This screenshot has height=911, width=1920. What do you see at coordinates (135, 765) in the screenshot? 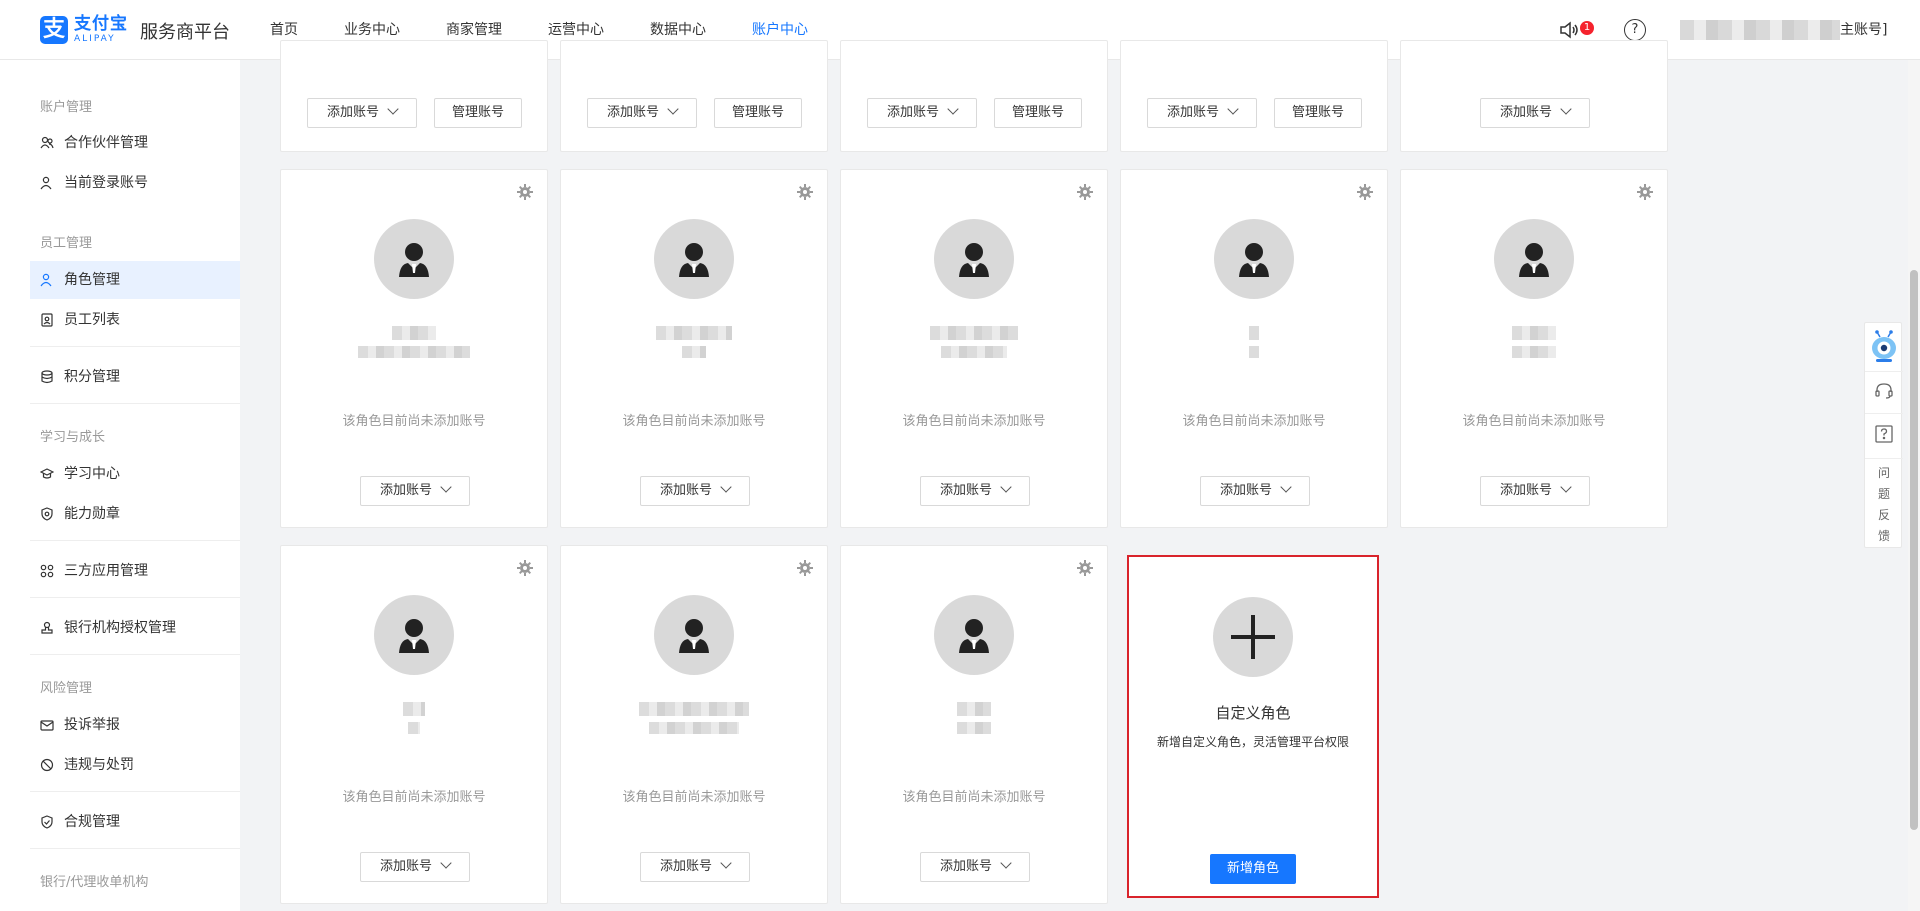
I see `sidebar-item-violations: 违规与处罚` at bounding box center [135, 765].